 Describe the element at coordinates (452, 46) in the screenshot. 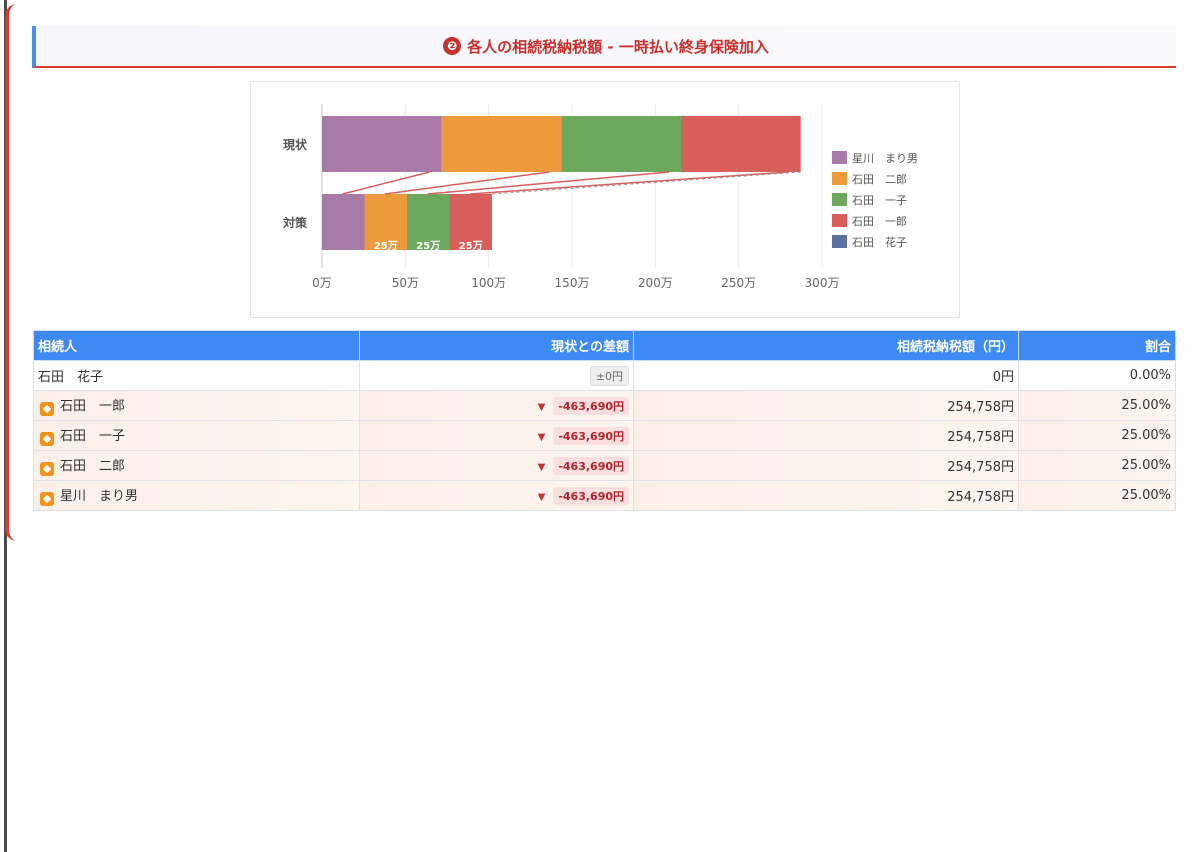

I see `section-number-badge: ❷` at that location.